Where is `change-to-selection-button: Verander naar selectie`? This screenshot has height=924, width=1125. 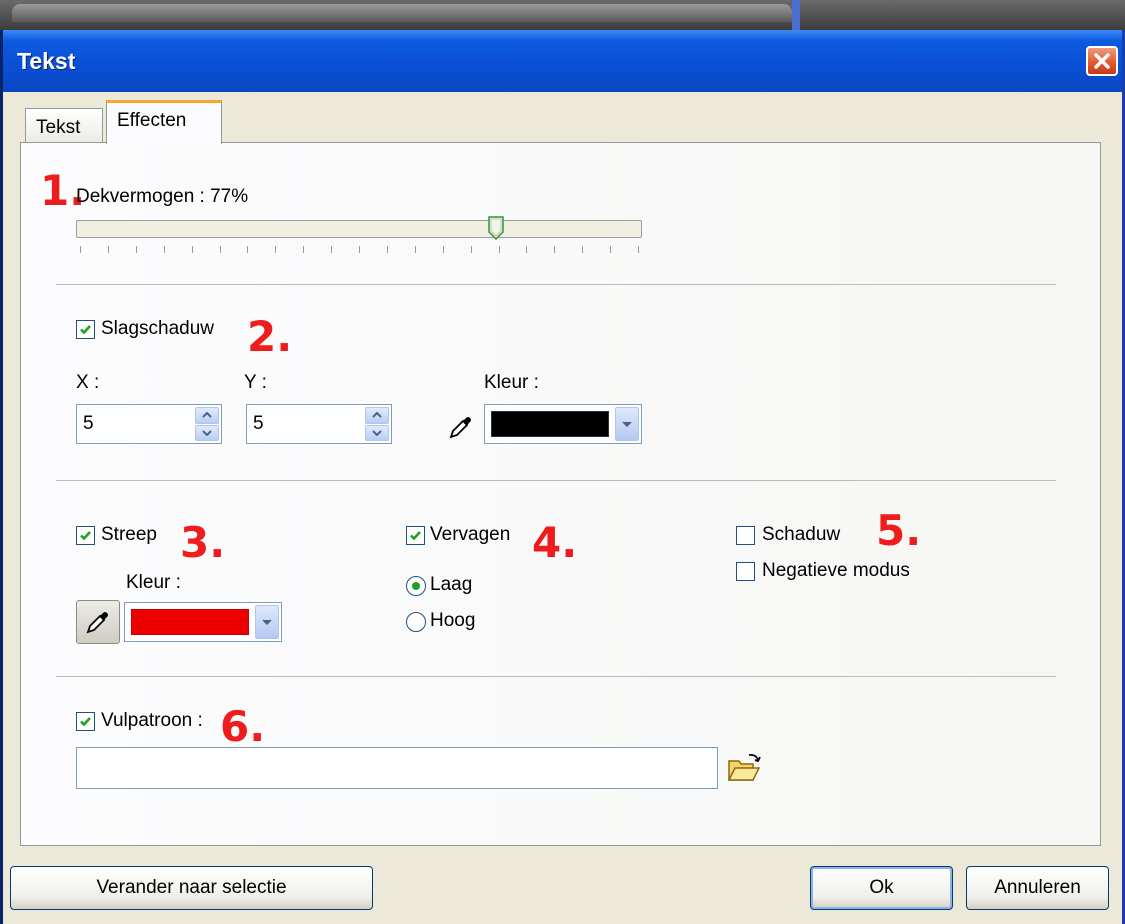 change-to-selection-button: Verander naar selectie is located at coordinates (191, 888).